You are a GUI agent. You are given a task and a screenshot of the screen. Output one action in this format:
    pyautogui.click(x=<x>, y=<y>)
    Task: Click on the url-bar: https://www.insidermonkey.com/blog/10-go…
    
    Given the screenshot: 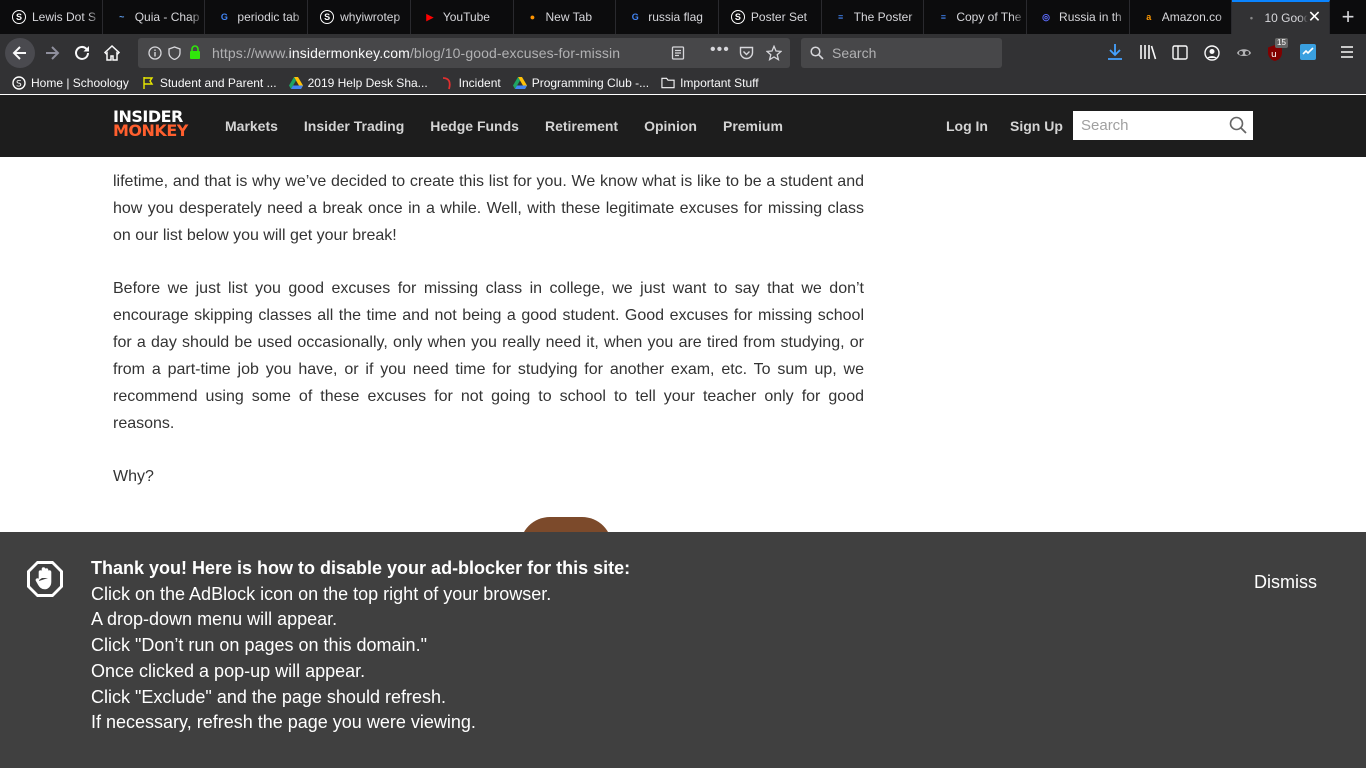 What is the action you would take?
    pyautogui.click(x=464, y=53)
    